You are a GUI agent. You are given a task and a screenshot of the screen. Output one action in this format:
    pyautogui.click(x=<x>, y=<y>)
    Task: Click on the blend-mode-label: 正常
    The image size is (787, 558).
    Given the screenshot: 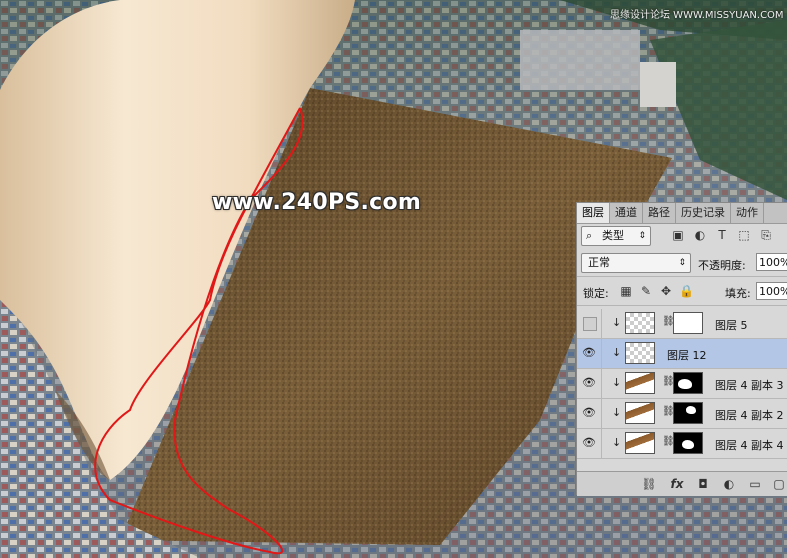 What is the action you would take?
    pyautogui.click(x=599, y=262)
    